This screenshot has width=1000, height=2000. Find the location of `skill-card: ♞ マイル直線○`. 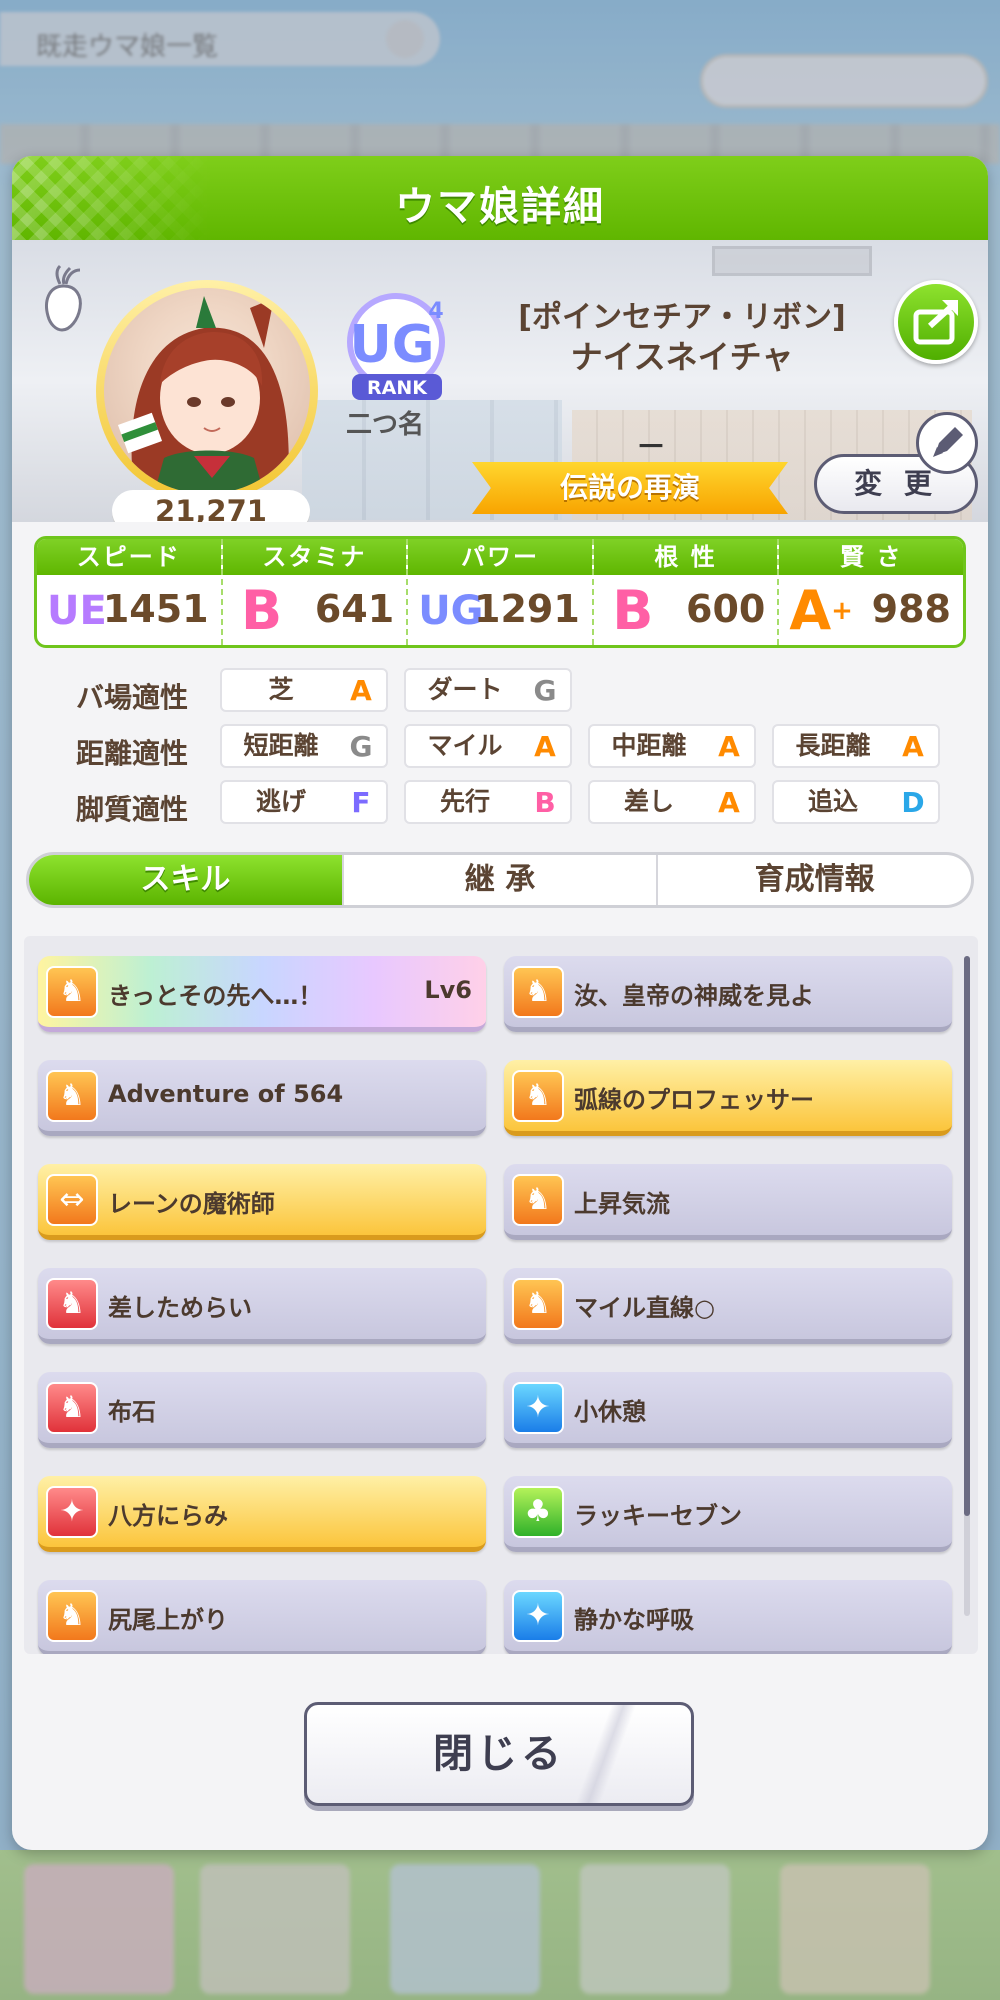

skill-card: ♞ マイル直線○ is located at coordinates (728, 1306).